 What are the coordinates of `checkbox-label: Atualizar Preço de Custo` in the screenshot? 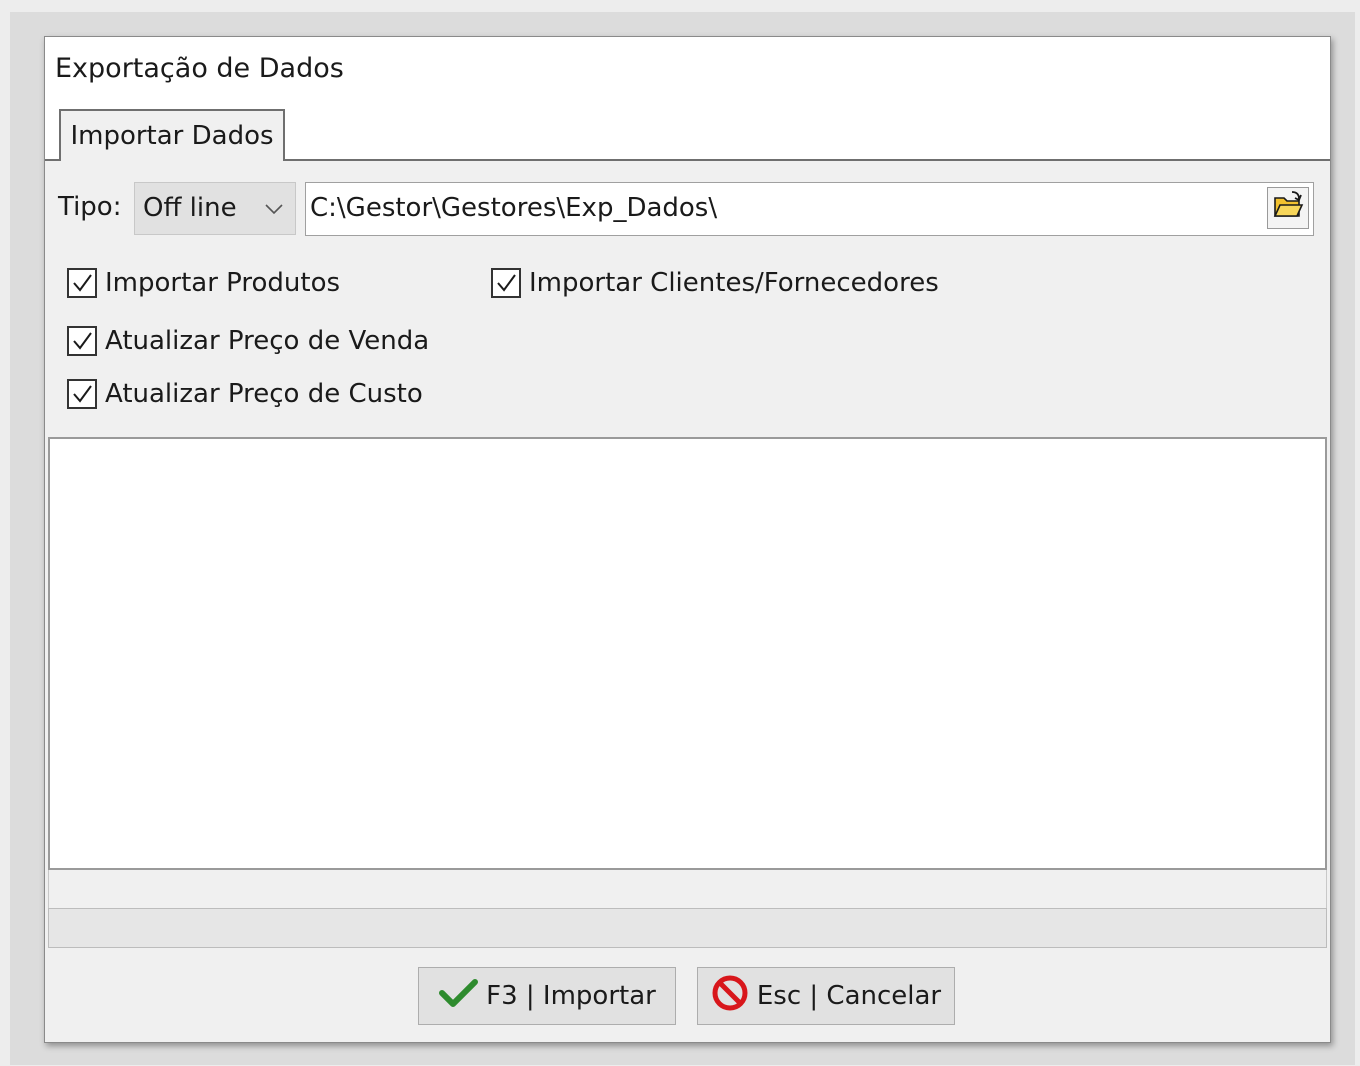 It's located at (264, 394).